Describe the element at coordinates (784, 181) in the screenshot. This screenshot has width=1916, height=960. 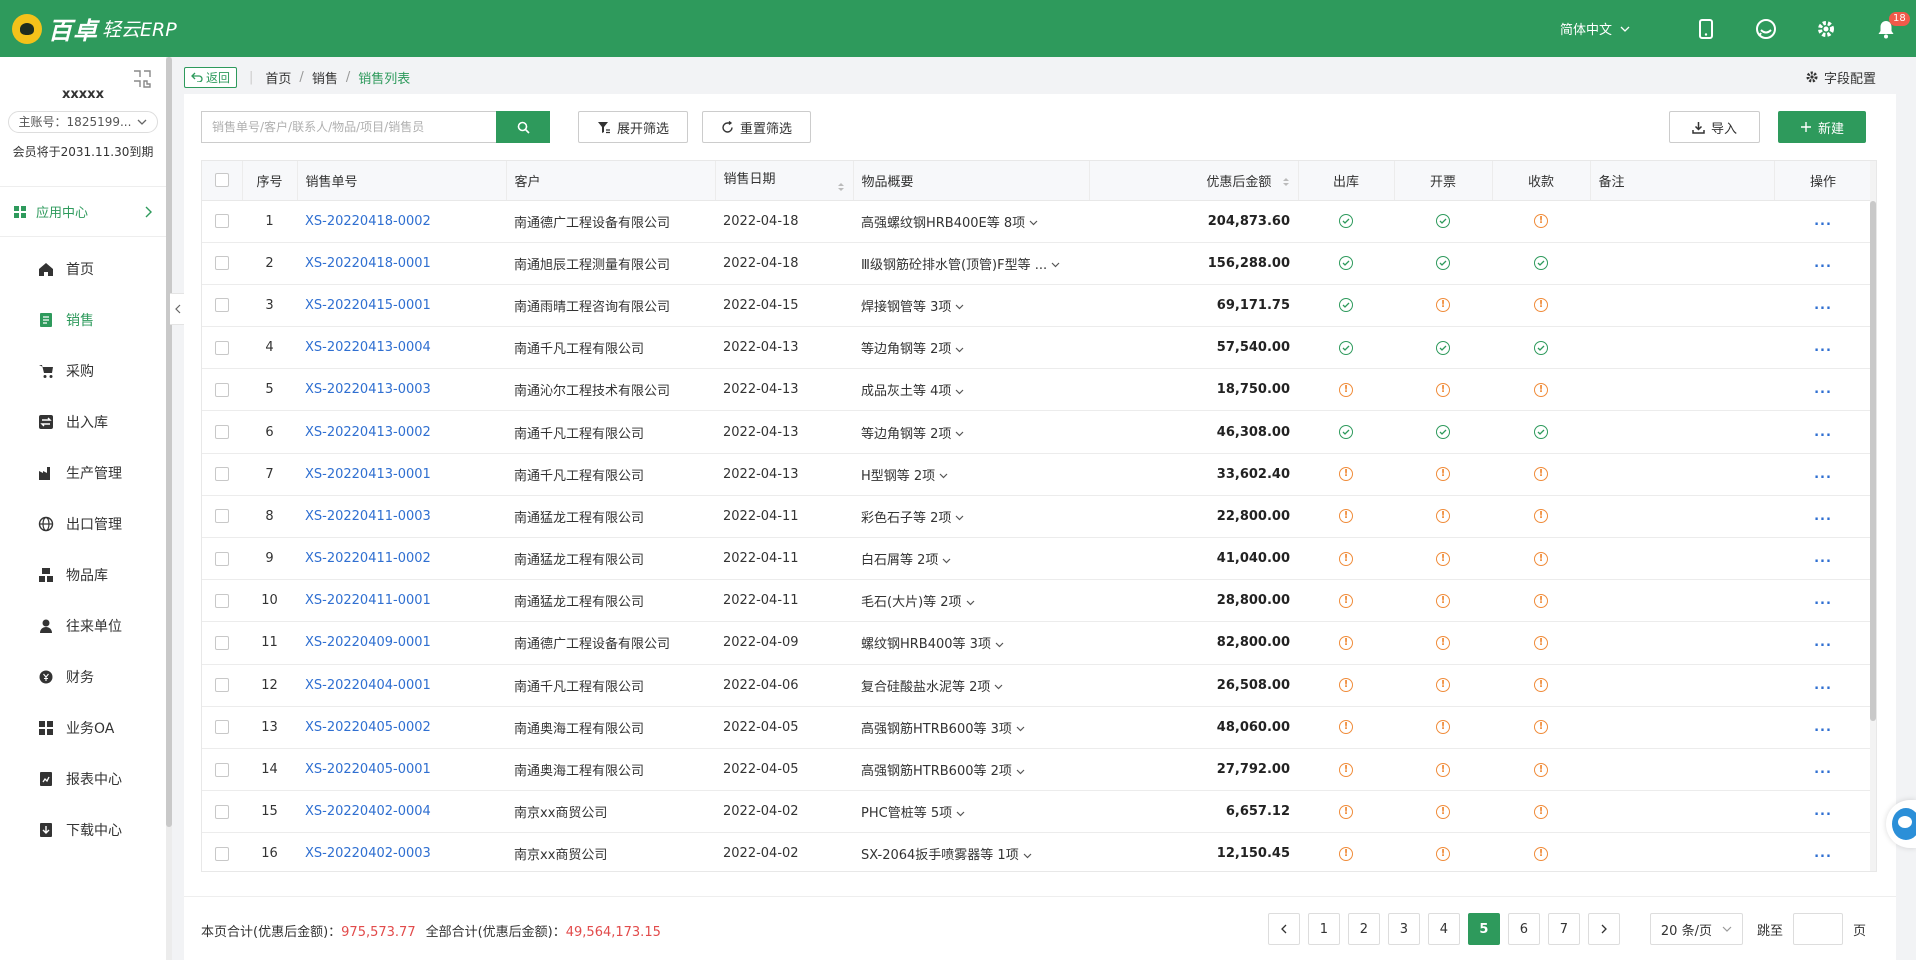
I see `col-date: 销售日期` at that location.